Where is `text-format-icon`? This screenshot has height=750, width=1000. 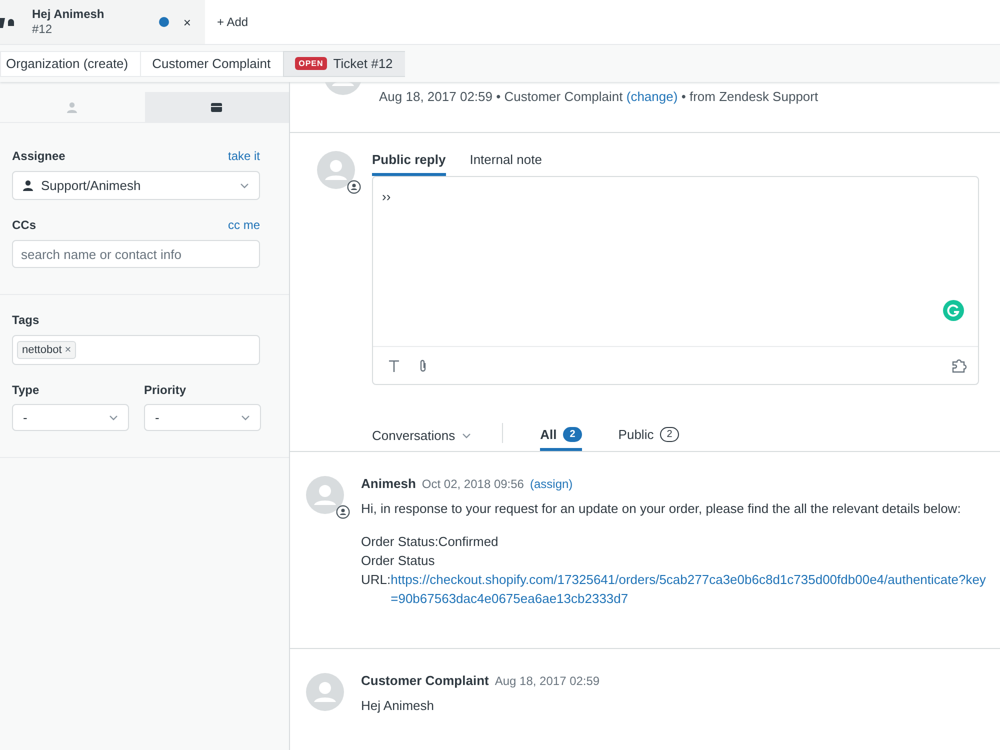
text-format-icon is located at coordinates (394, 366).